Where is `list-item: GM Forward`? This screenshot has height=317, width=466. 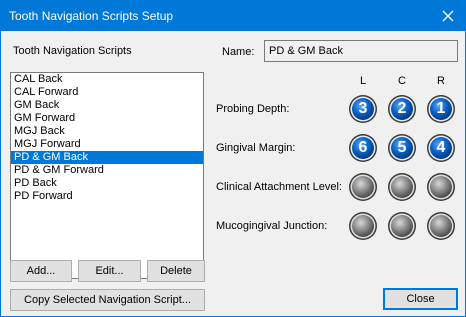
list-item: GM Forward is located at coordinates (107, 118).